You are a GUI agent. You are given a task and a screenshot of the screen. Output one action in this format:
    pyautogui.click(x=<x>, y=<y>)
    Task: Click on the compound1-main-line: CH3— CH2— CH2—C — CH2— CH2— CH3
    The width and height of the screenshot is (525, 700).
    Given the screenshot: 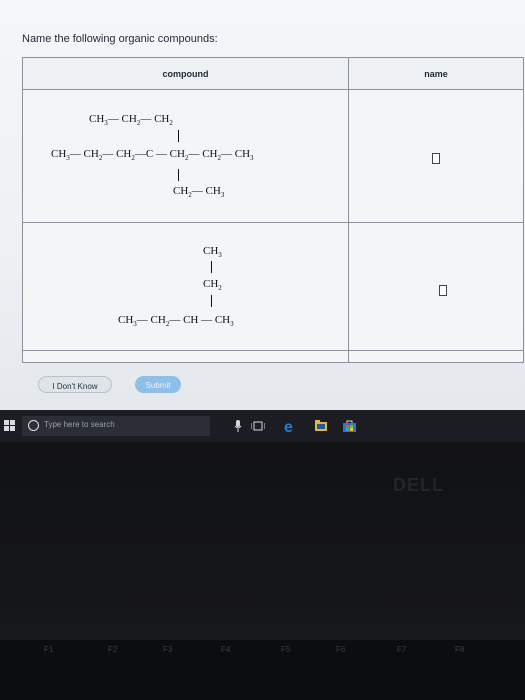 What is the action you would take?
    pyautogui.click(x=152, y=155)
    